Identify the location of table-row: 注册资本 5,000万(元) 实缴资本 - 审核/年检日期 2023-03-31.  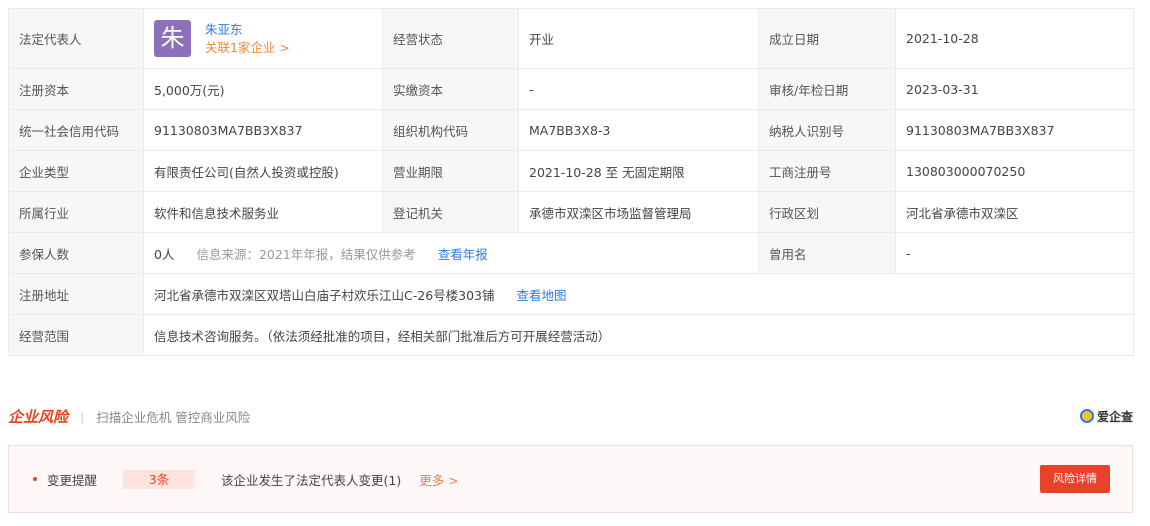
(571, 89).